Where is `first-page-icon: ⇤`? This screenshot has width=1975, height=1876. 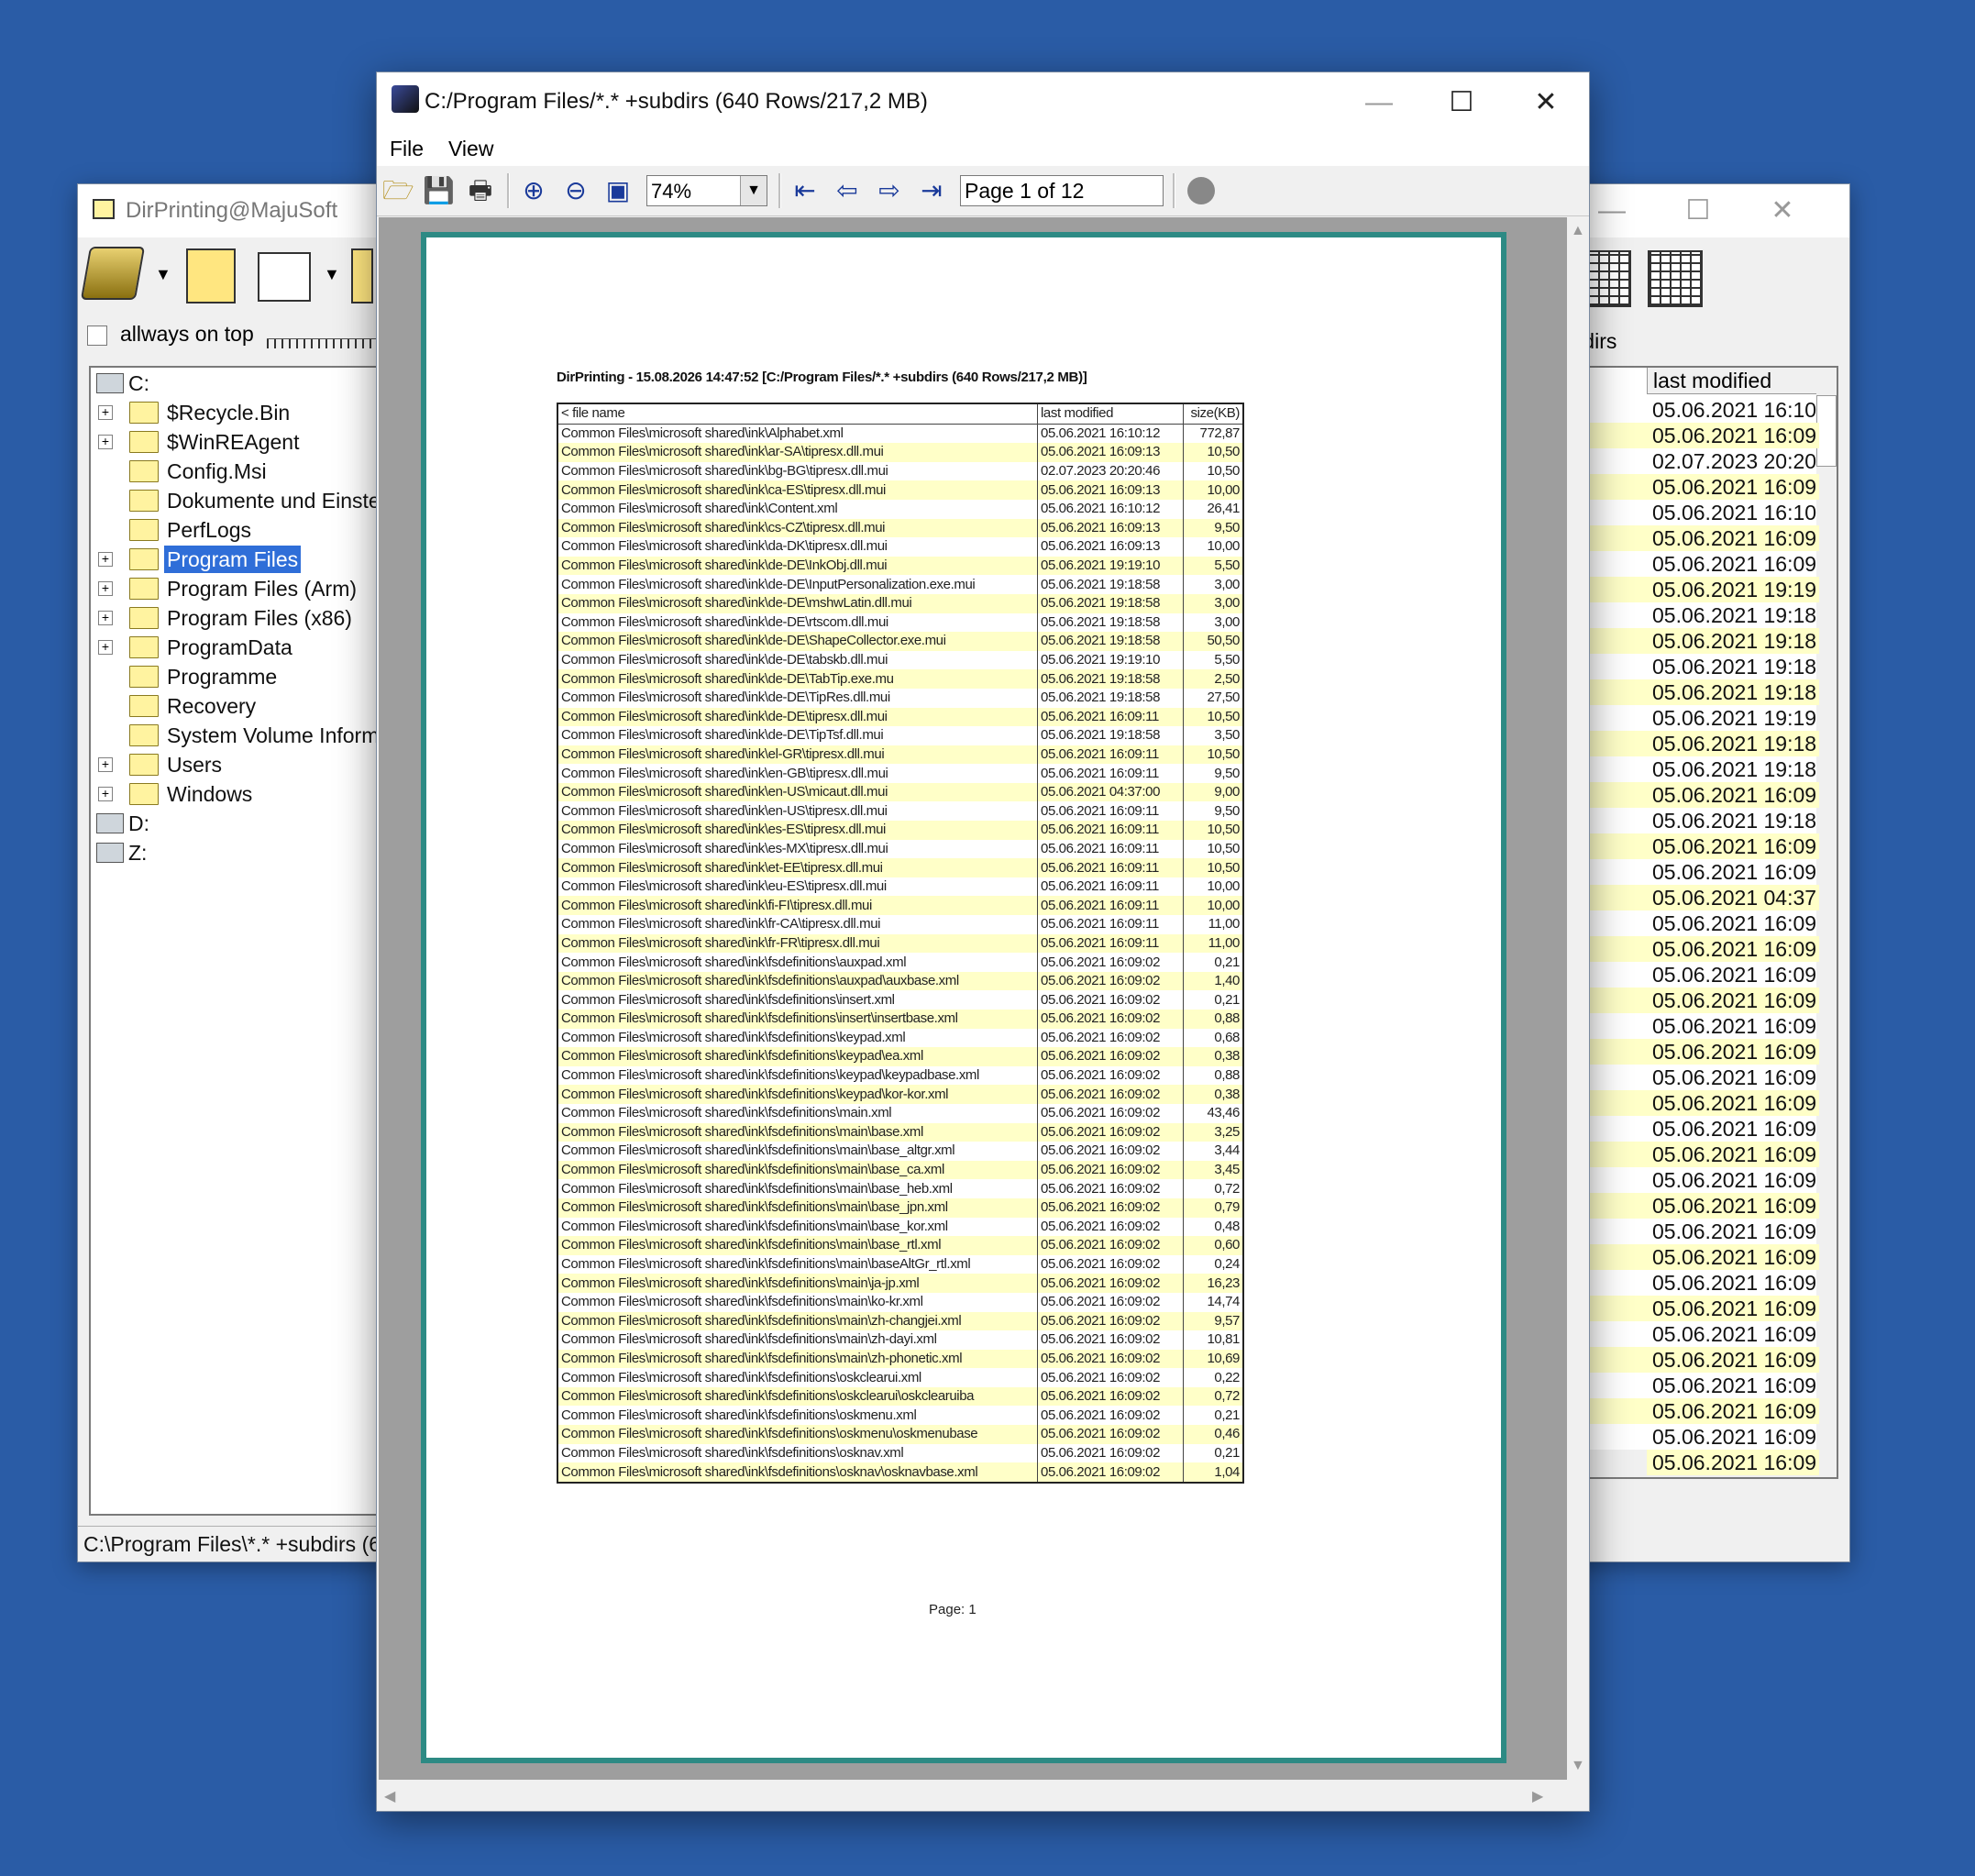
first-page-icon: ⇤ is located at coordinates (805, 190).